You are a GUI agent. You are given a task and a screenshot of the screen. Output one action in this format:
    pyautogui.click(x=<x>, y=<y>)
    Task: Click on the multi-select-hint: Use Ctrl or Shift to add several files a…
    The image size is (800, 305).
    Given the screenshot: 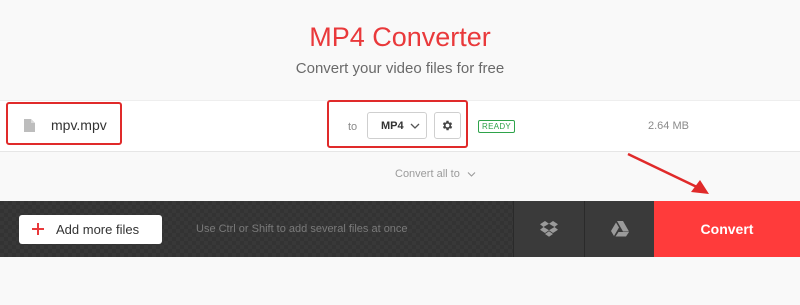 What is the action you would take?
    pyautogui.click(x=302, y=229)
    